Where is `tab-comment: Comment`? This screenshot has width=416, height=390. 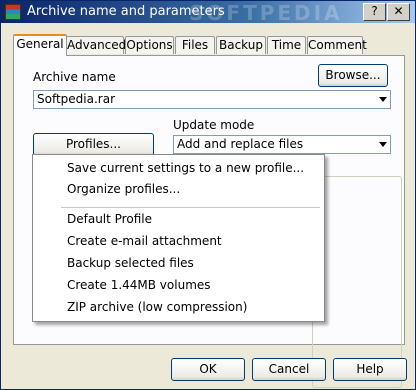 tab-comment: Comment is located at coordinates (337, 45).